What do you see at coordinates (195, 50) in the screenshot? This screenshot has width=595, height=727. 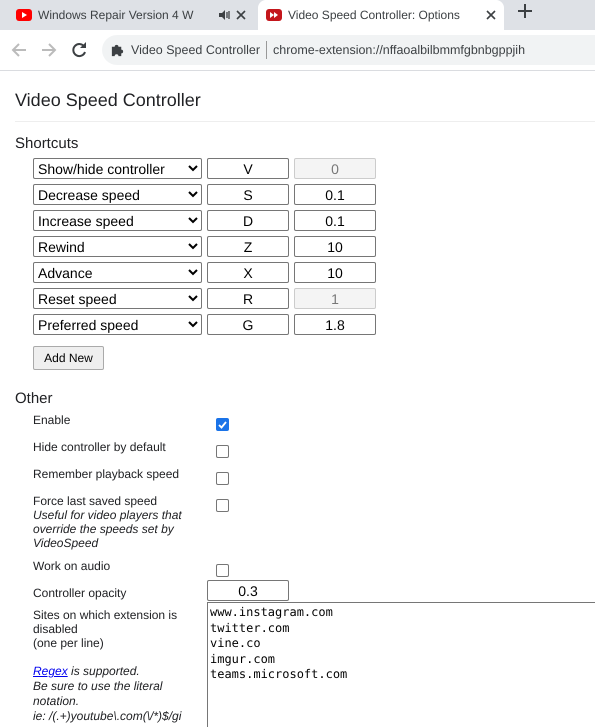 I see `extension-name: Video Speed Controller` at bounding box center [195, 50].